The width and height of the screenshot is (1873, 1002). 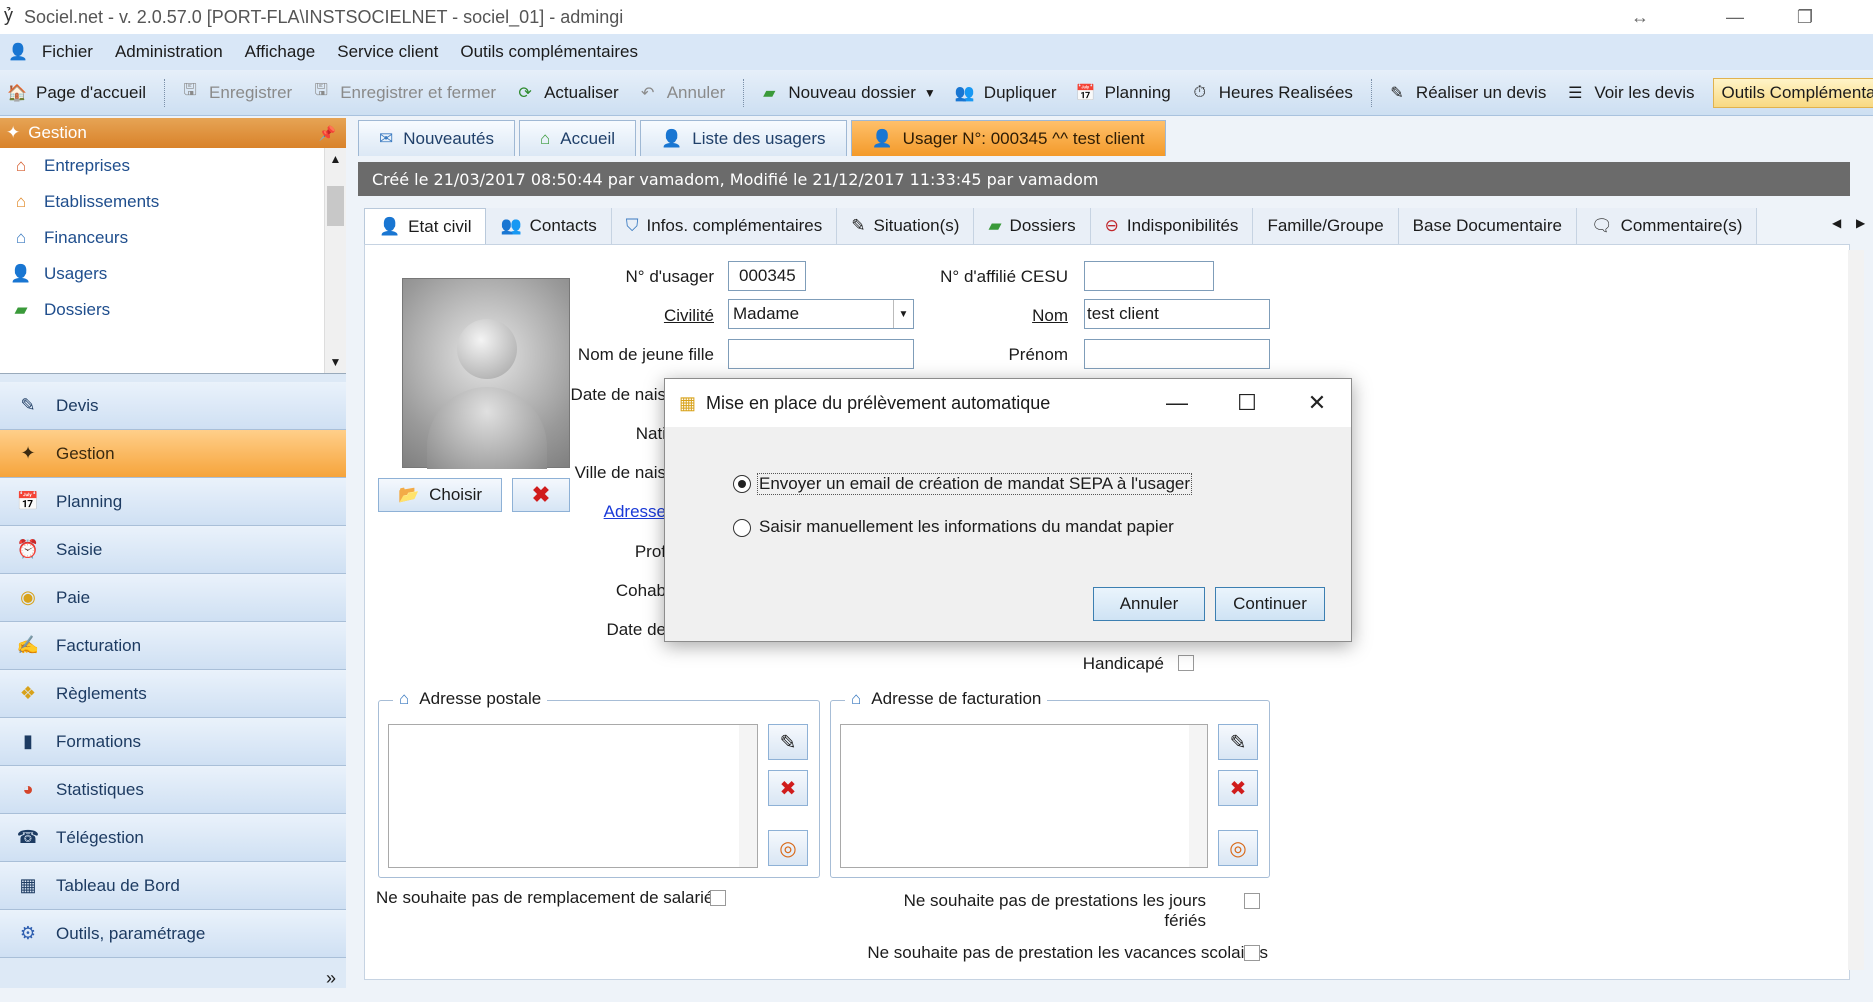 What do you see at coordinates (846, 93) in the screenshot?
I see `new-folder-button: ▰Nouveau dossier▼` at bounding box center [846, 93].